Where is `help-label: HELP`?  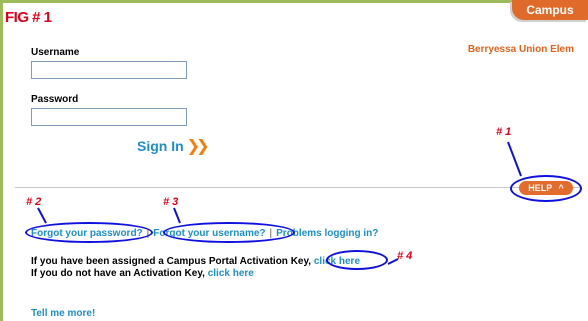 help-label: HELP is located at coordinates (540, 188).